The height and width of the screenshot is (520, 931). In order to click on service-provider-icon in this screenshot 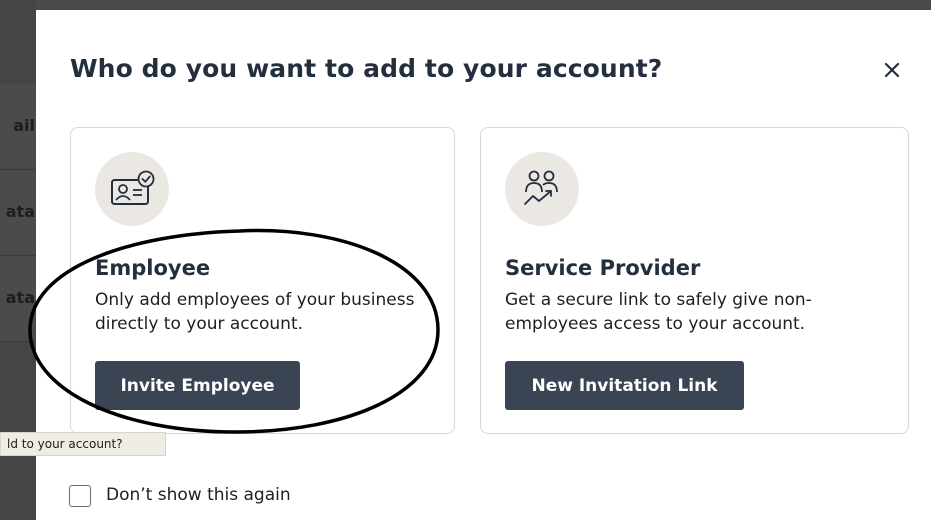, I will do `click(541, 187)`.